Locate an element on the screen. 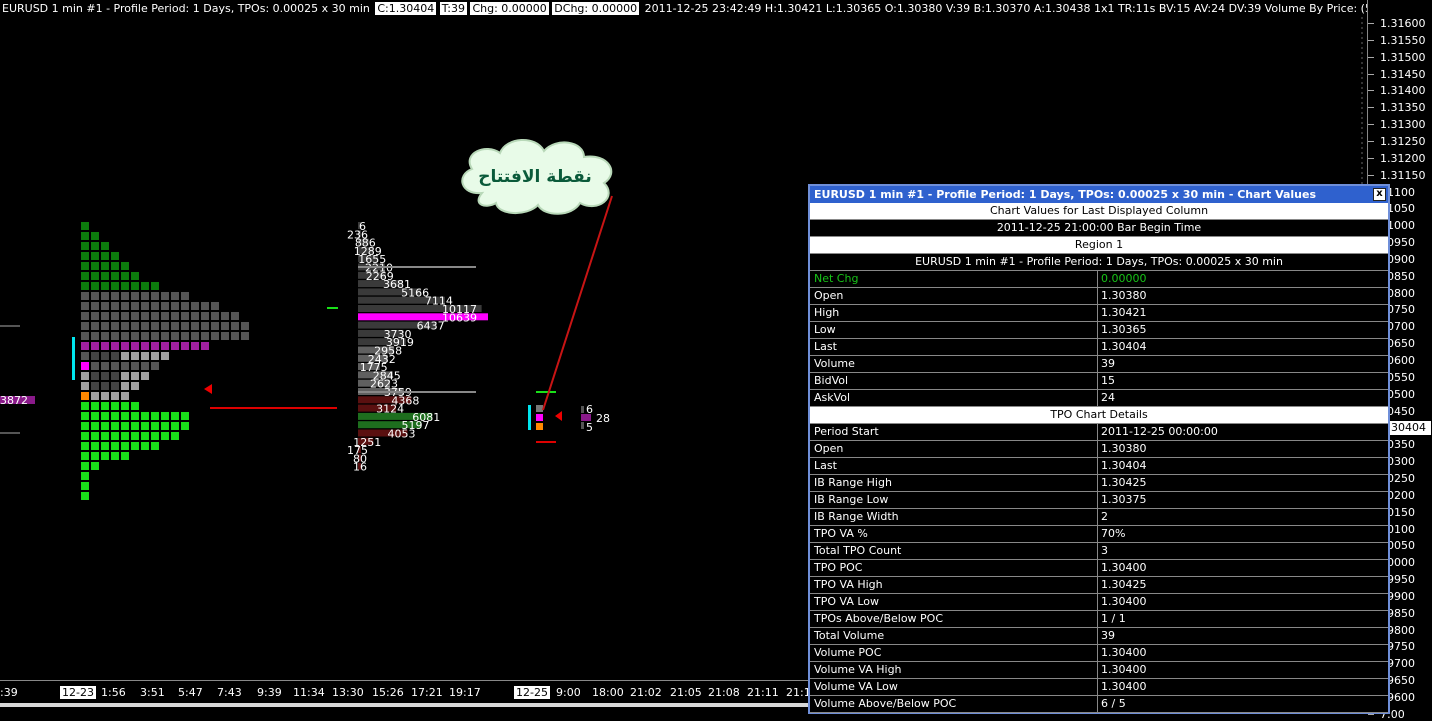 The image size is (1432, 721). tpo-section-header: TPO Chart Details is located at coordinates (1099, 415).